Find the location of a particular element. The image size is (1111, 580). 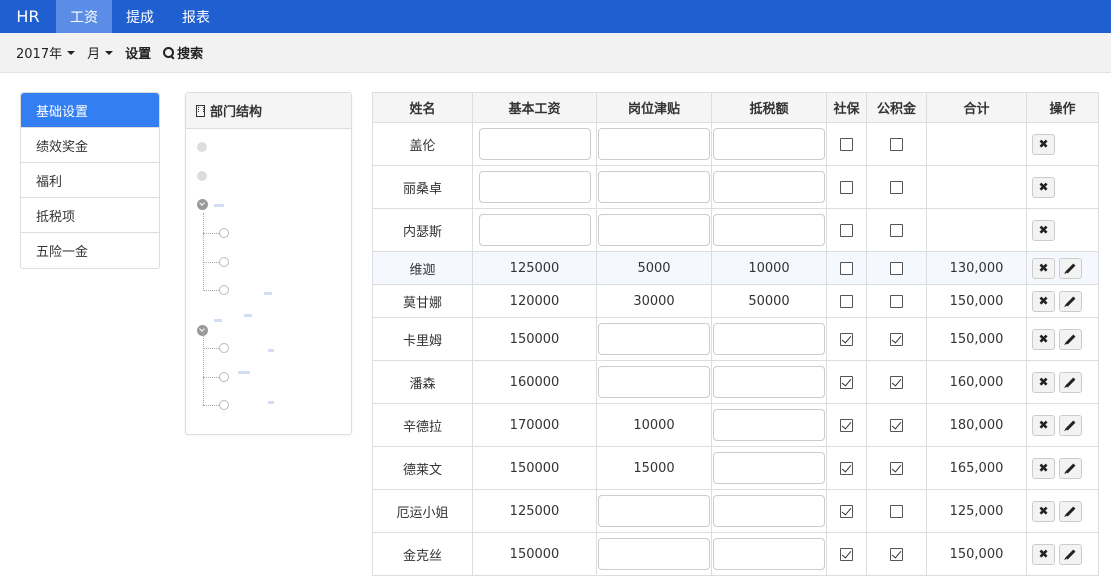

month-dropdown: 月 is located at coordinates (100, 52).